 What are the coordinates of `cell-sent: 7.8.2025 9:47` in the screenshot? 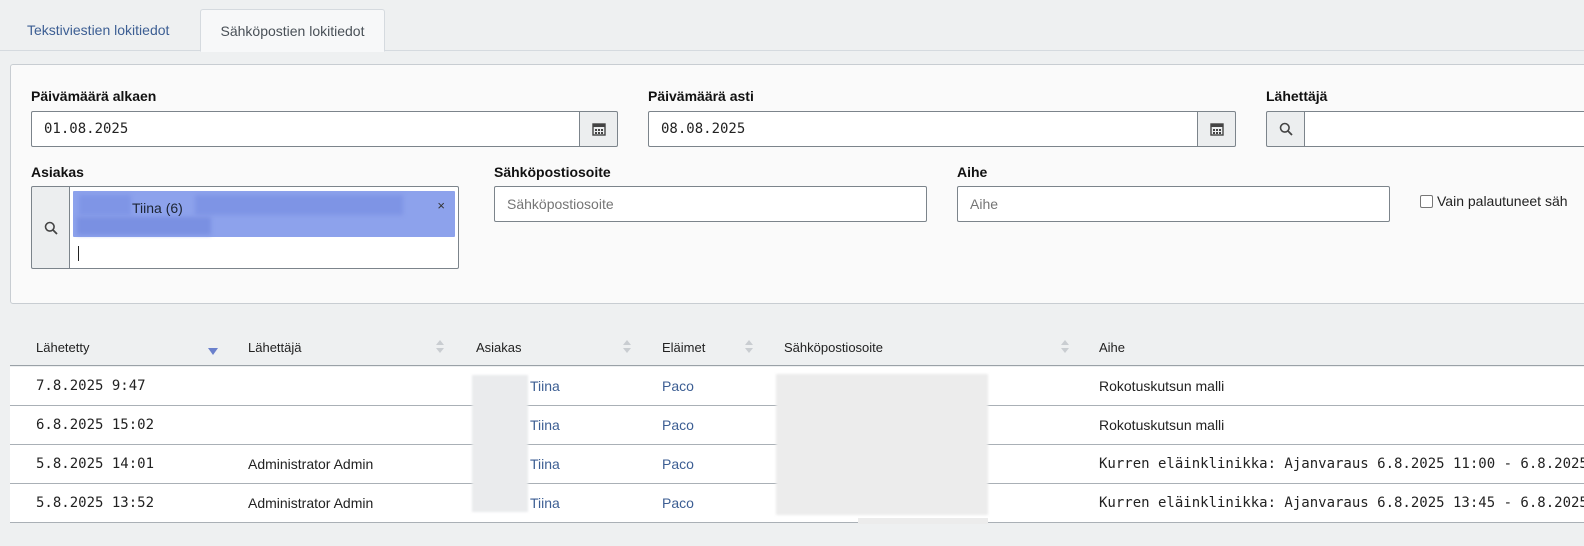 It's located at (91, 386).